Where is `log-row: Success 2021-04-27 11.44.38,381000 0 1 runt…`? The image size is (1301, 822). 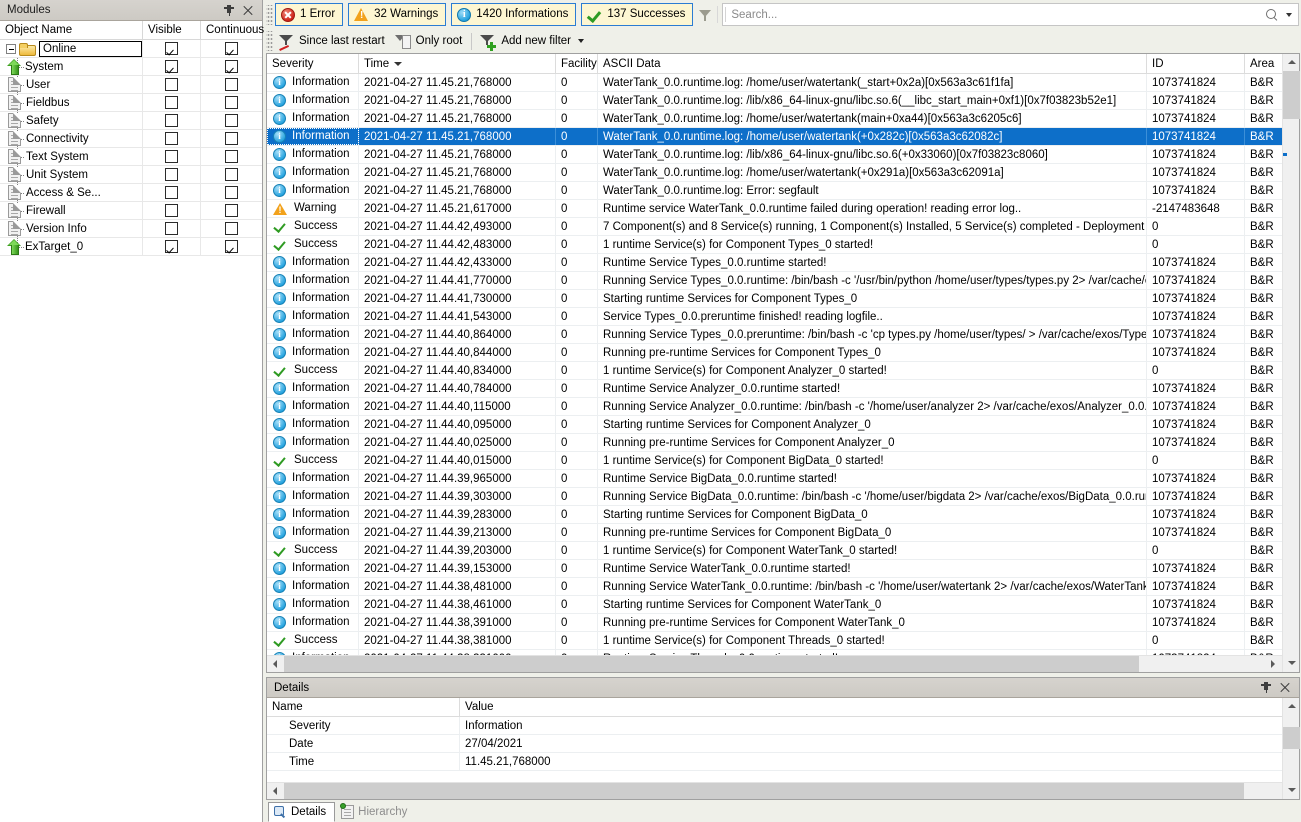 log-row: Success 2021-04-27 11.44.38,381000 0 1 runt… is located at coordinates (774, 641).